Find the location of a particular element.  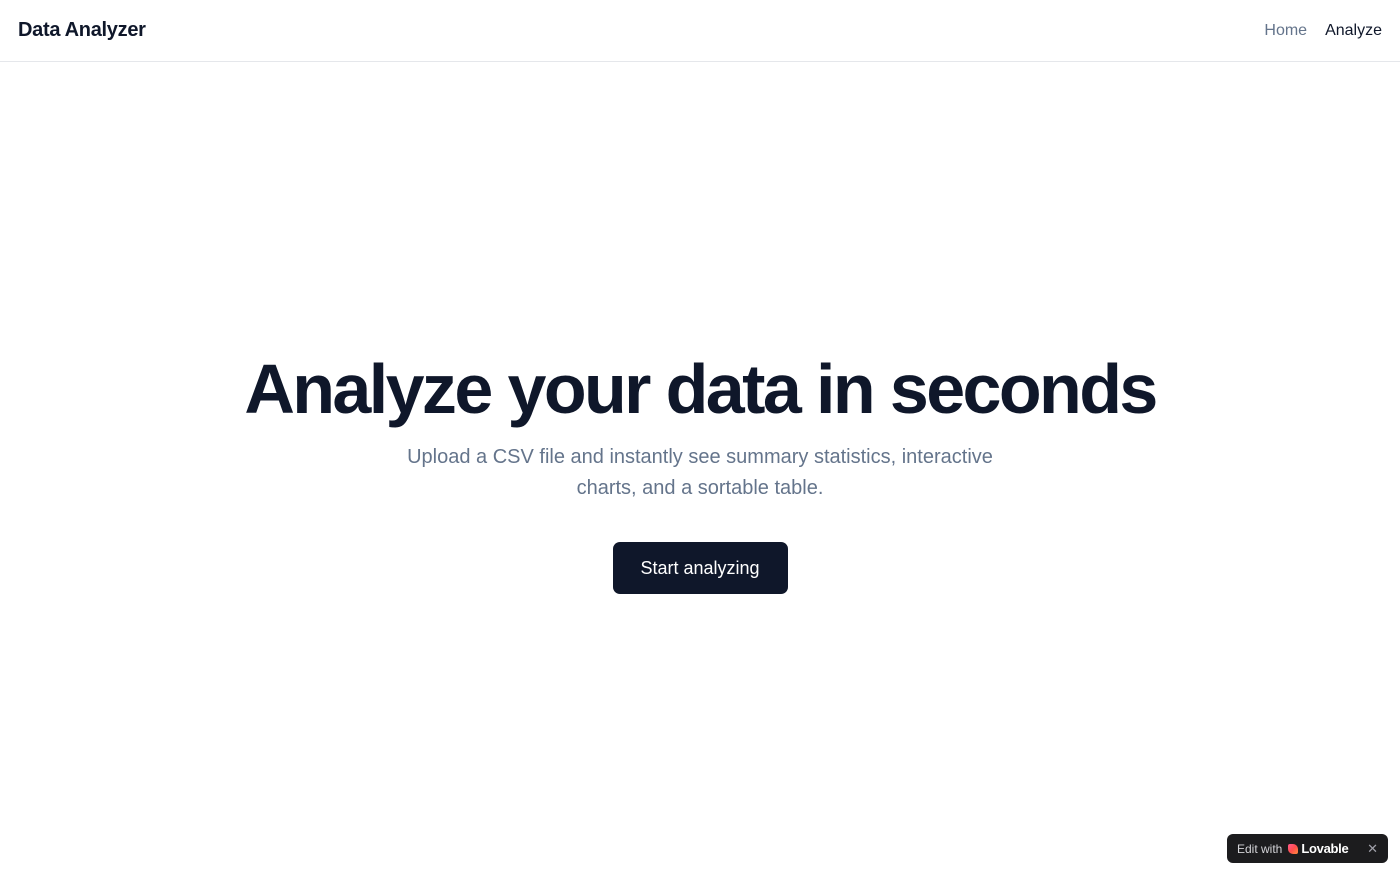

main-nav: Home Analyze is located at coordinates (1323, 31).